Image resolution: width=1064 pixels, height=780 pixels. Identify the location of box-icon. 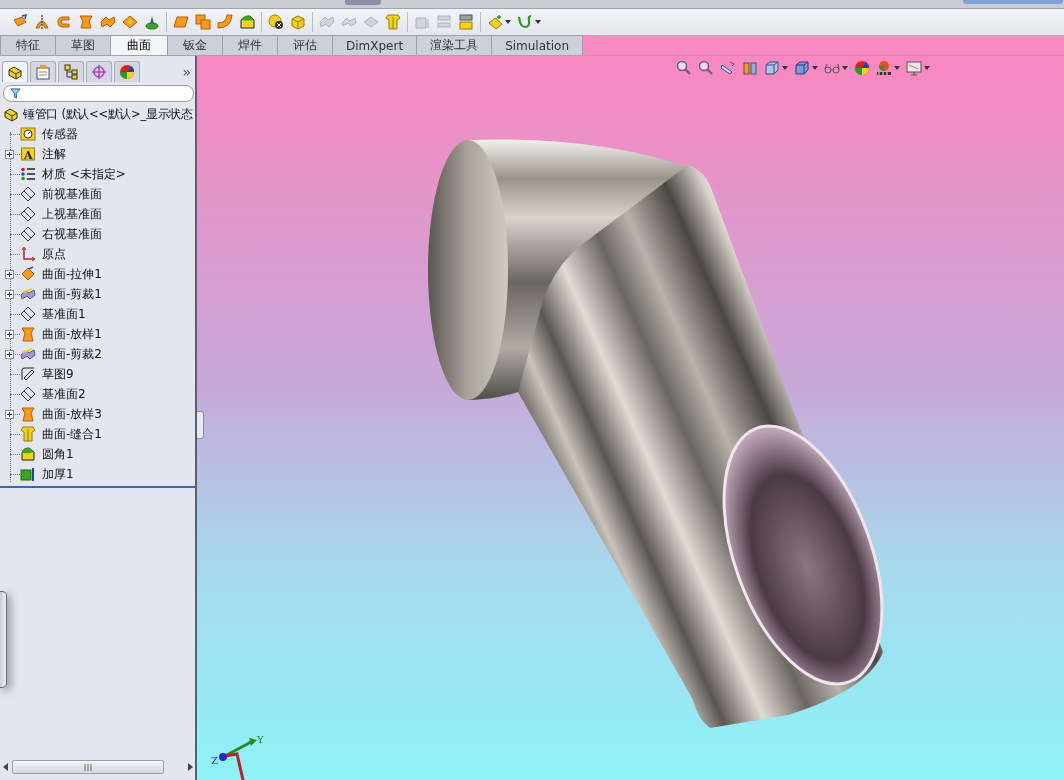
(298, 22).